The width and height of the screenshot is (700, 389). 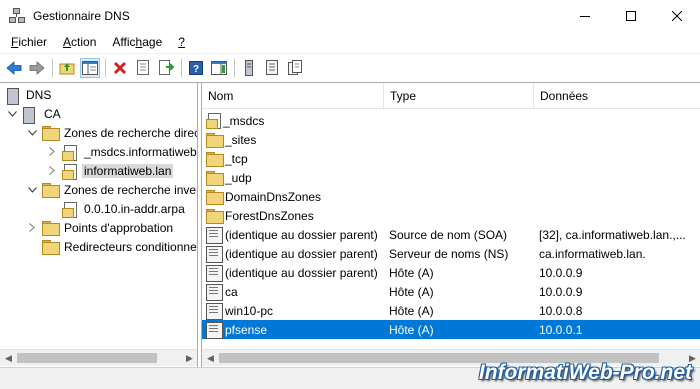 What do you see at coordinates (79, 42) in the screenshot?
I see `menu-action: Action` at bounding box center [79, 42].